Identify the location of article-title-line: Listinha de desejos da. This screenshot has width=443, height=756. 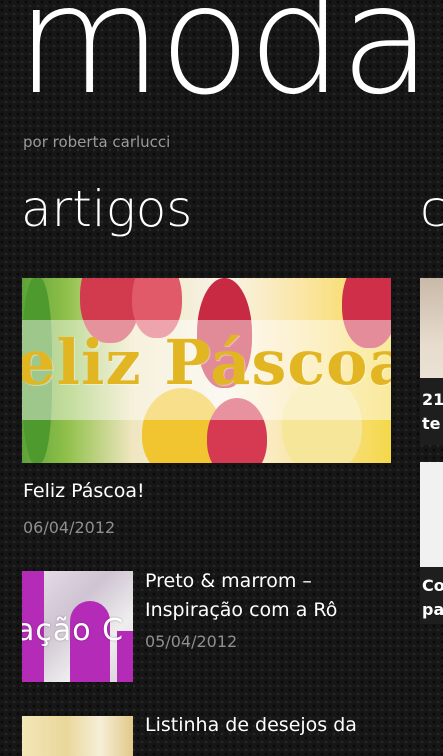
(251, 725).